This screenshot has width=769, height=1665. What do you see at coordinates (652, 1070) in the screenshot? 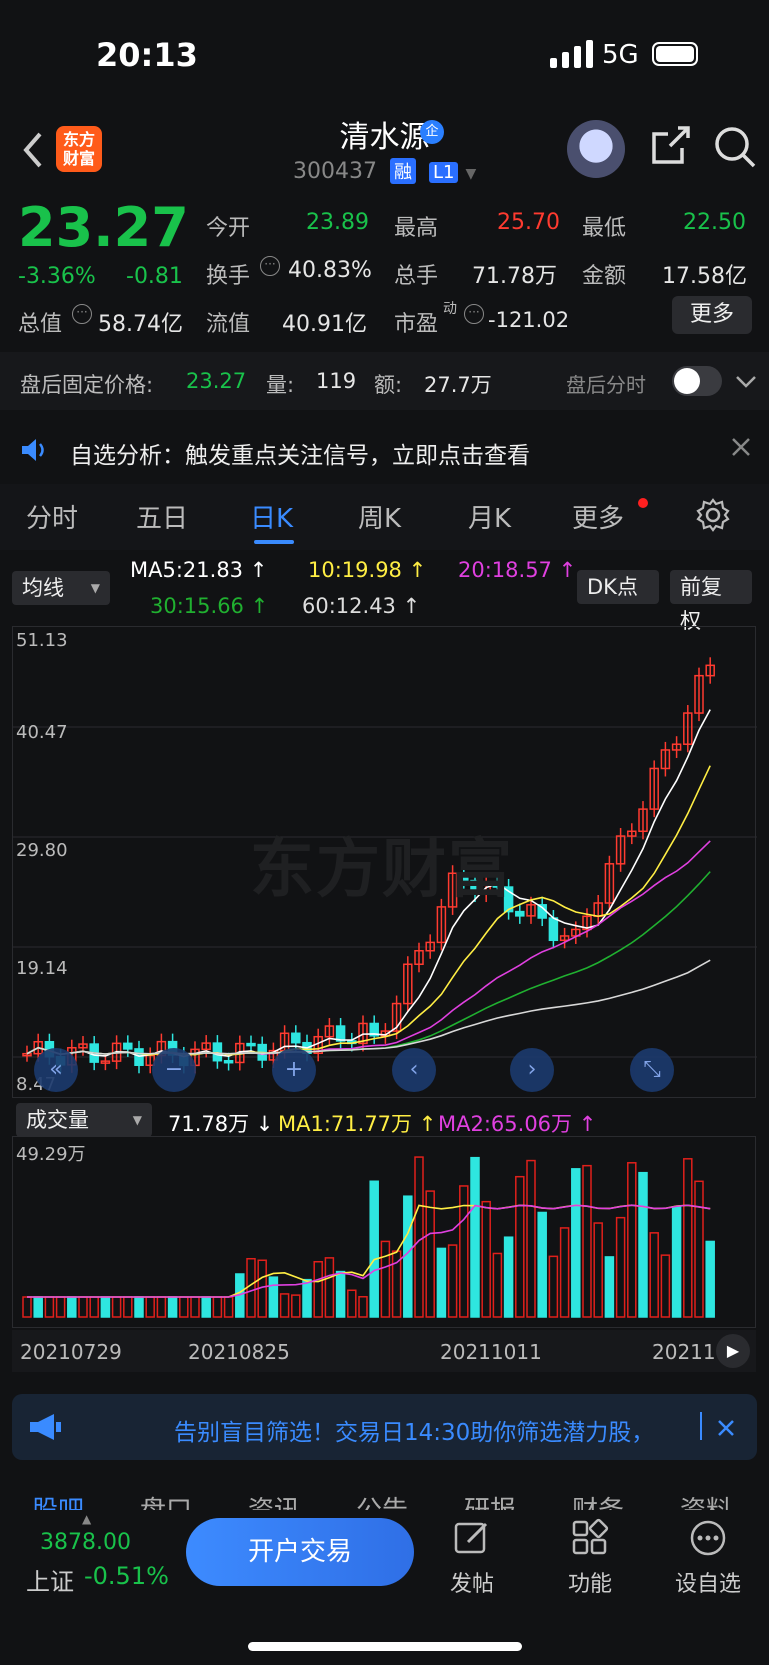
I see `fullscreen-button: ⤡` at bounding box center [652, 1070].